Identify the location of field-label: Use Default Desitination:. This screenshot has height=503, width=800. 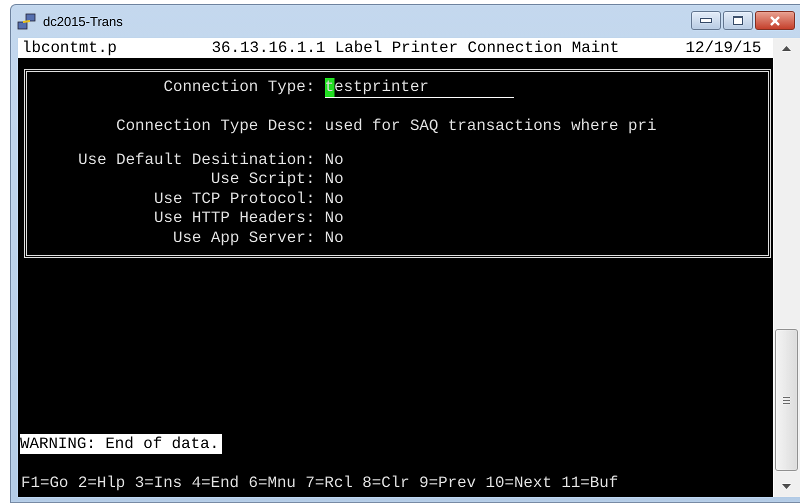
(196, 160).